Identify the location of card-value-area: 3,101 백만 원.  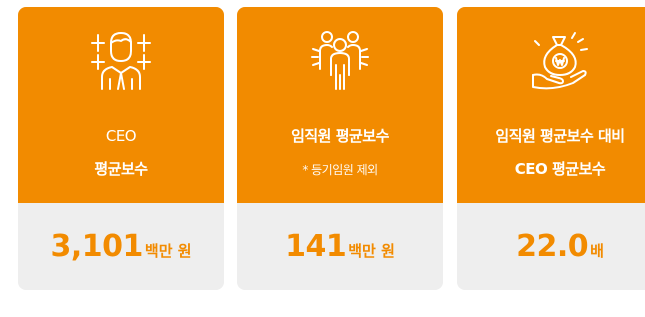
(121, 246).